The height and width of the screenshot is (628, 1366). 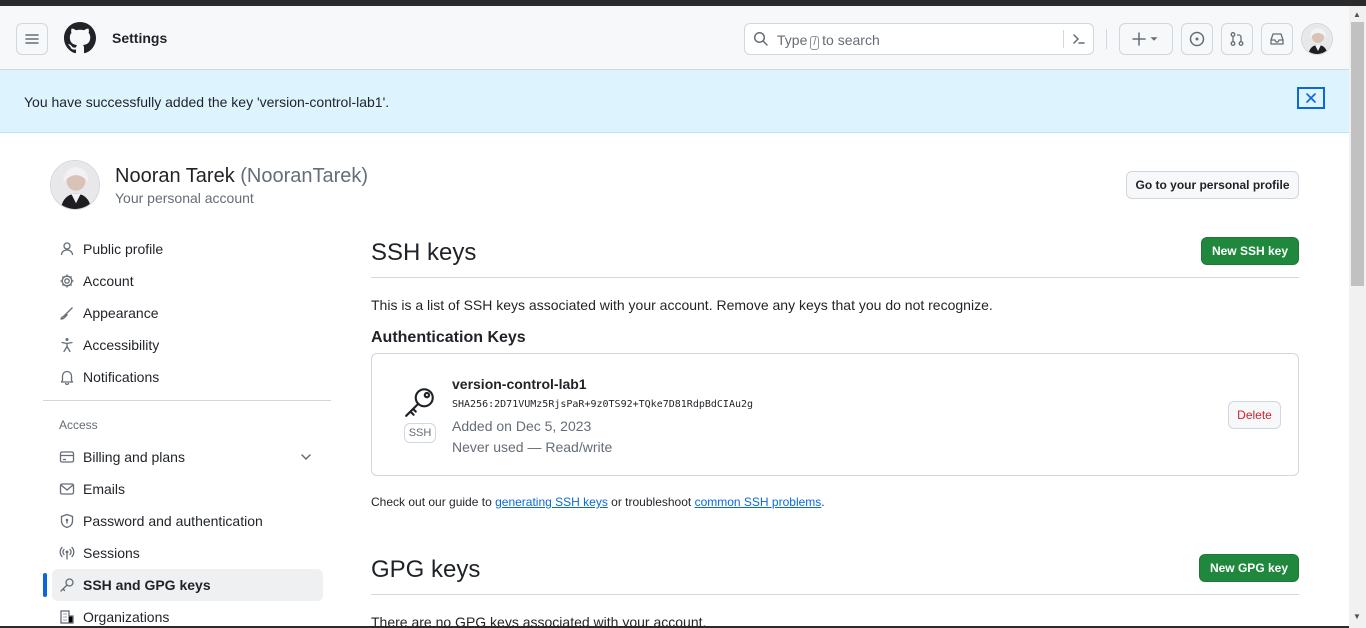 I want to click on triangle-down-icon, so click(x=1154, y=39).